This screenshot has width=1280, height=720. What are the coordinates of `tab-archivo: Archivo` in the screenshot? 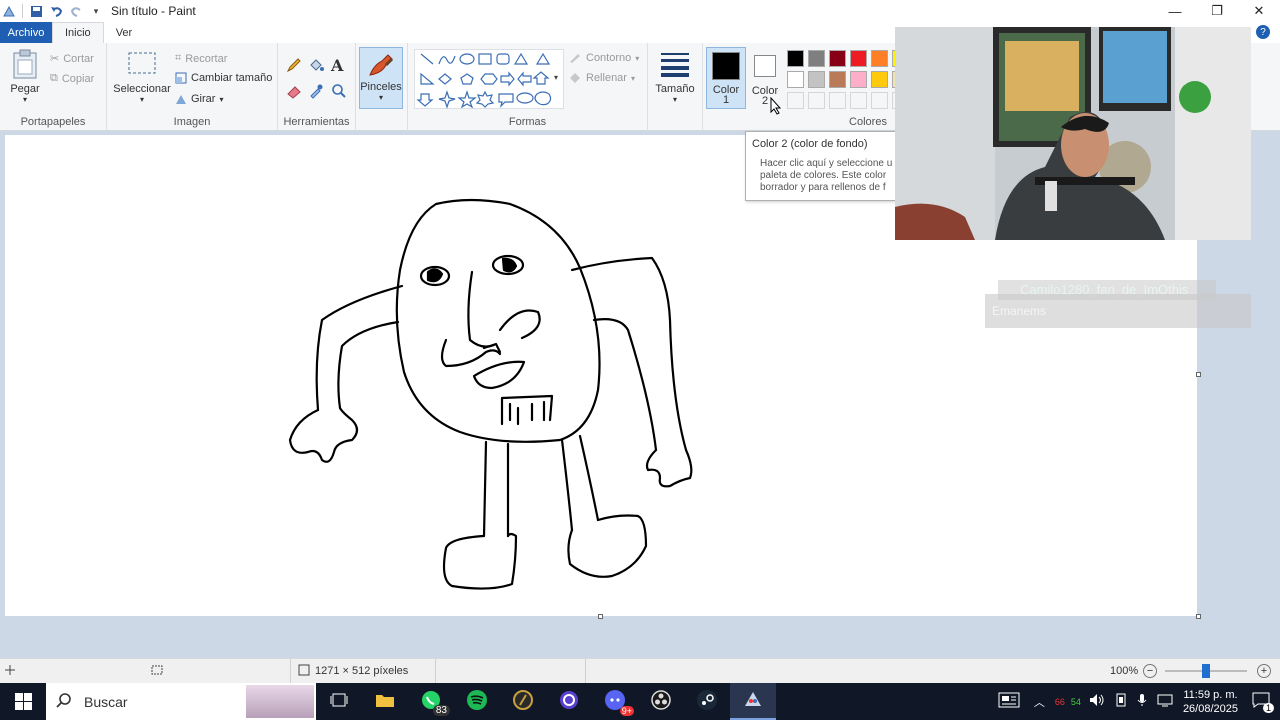 It's located at (26, 32).